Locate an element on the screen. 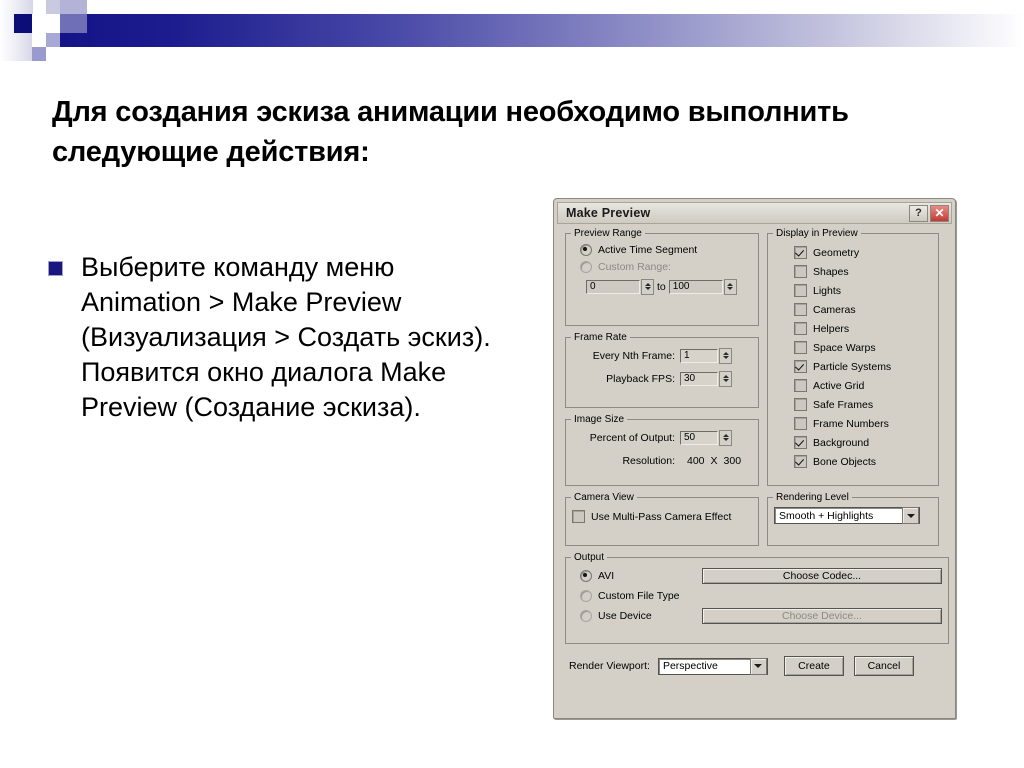  checkbox-space-warps: Space Warps is located at coordinates (863, 347).